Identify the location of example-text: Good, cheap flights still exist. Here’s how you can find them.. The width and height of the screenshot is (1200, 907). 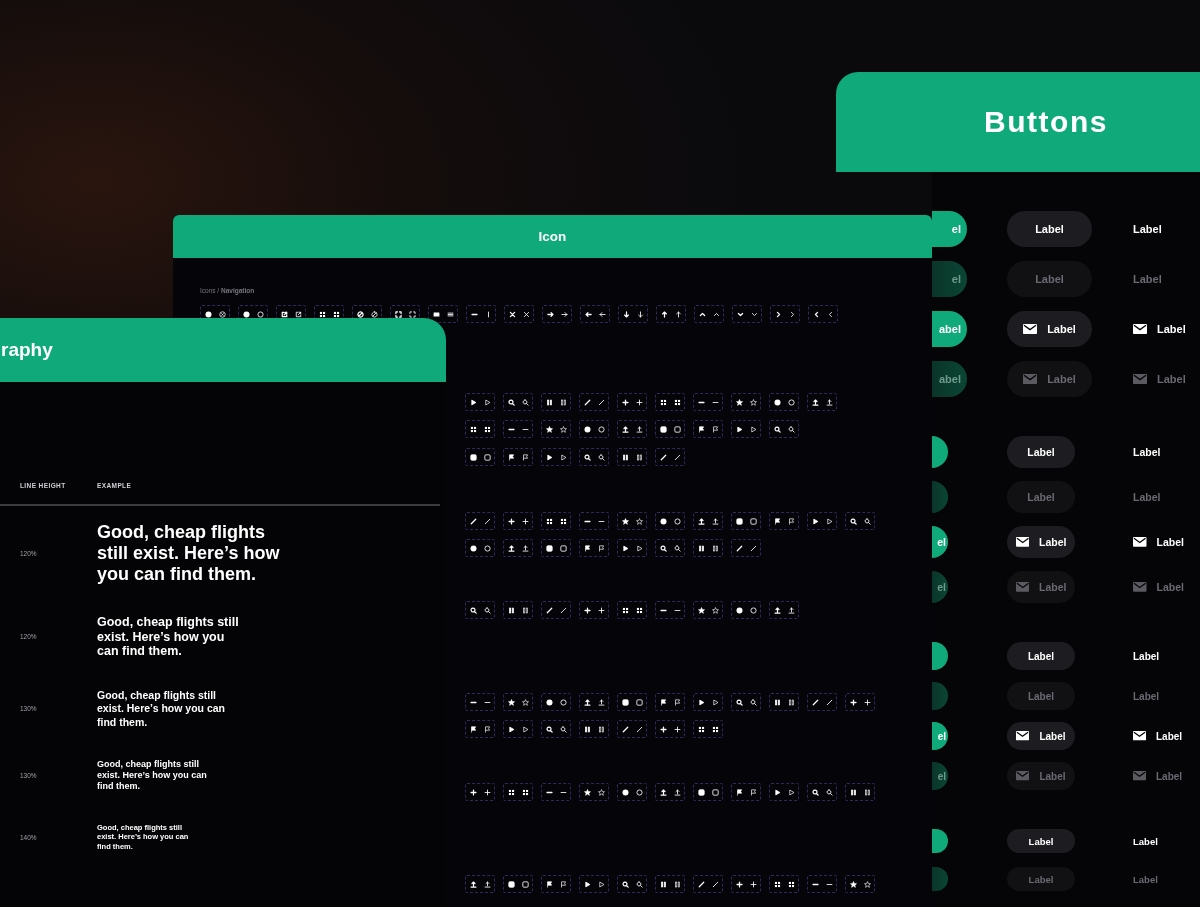
(152, 775).